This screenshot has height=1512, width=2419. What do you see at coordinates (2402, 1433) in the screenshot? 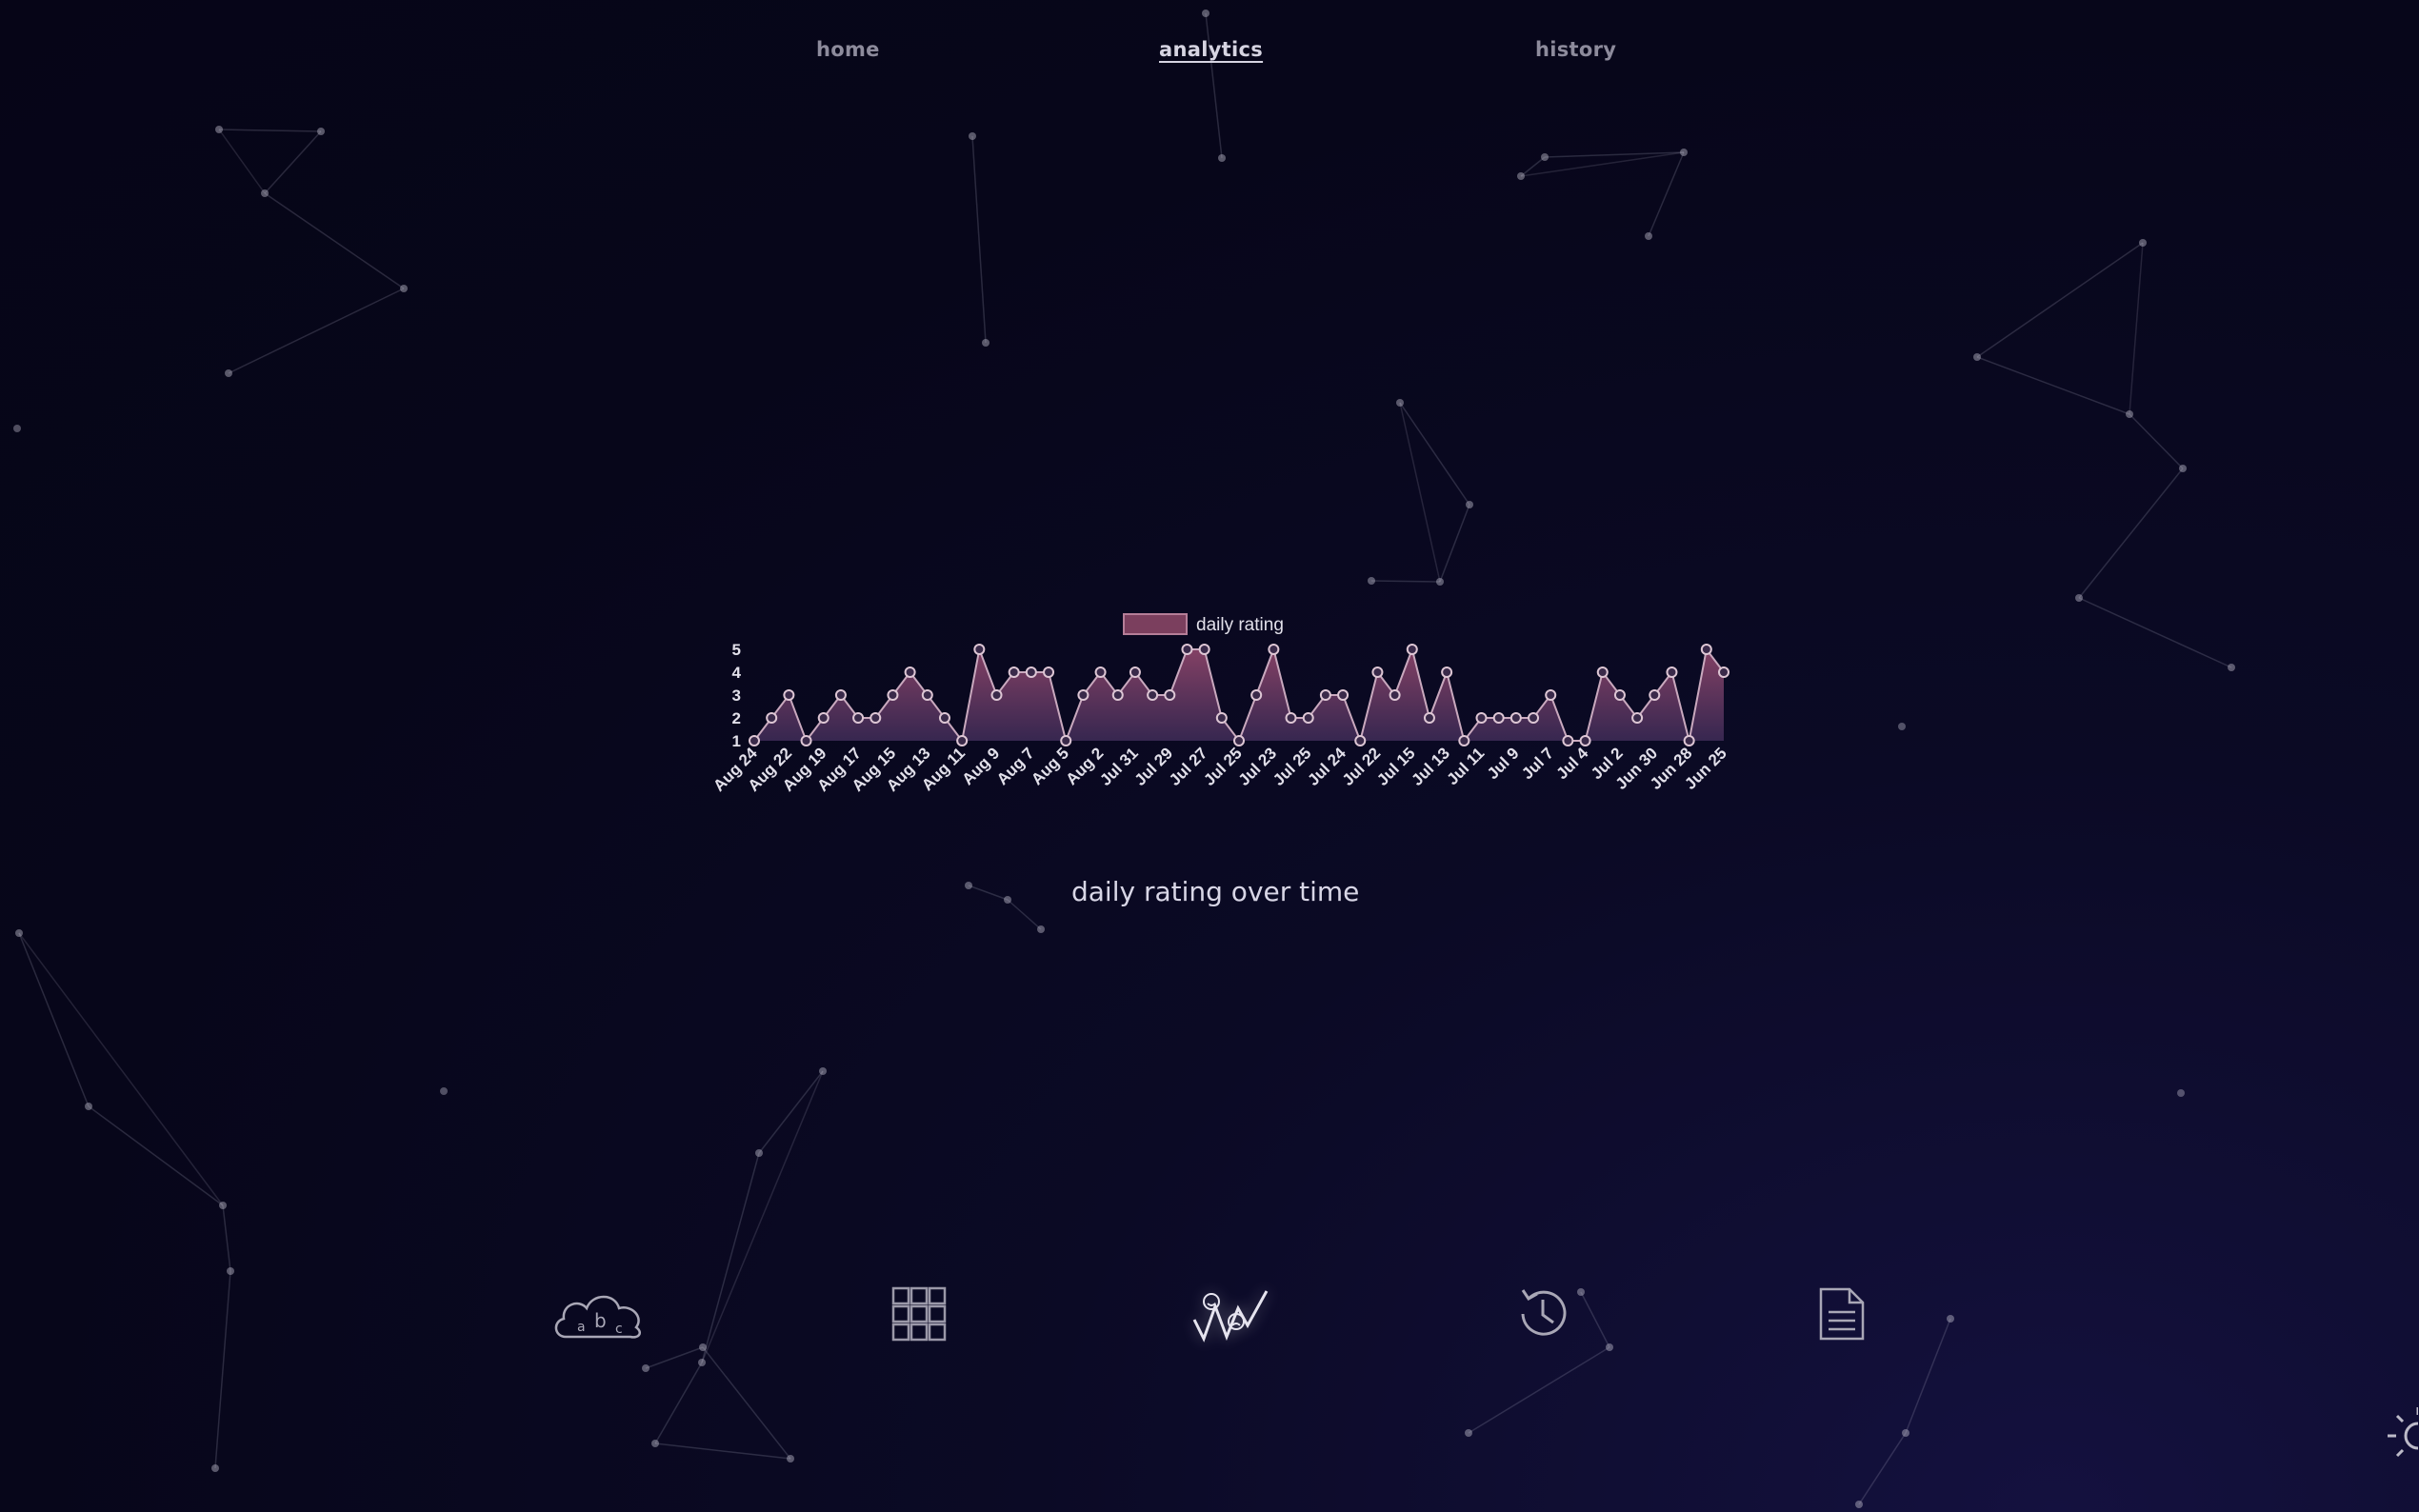
I see `sun-icon` at bounding box center [2402, 1433].